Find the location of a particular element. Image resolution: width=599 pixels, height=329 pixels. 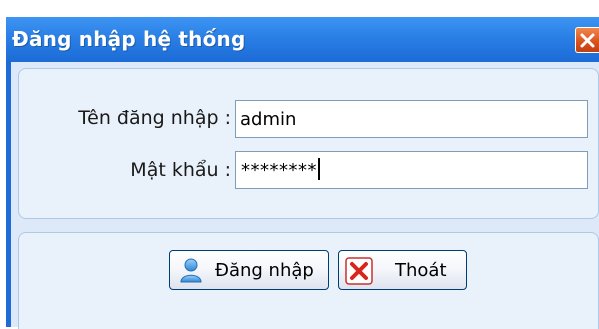

exit-button: Thoát is located at coordinates (402, 270).